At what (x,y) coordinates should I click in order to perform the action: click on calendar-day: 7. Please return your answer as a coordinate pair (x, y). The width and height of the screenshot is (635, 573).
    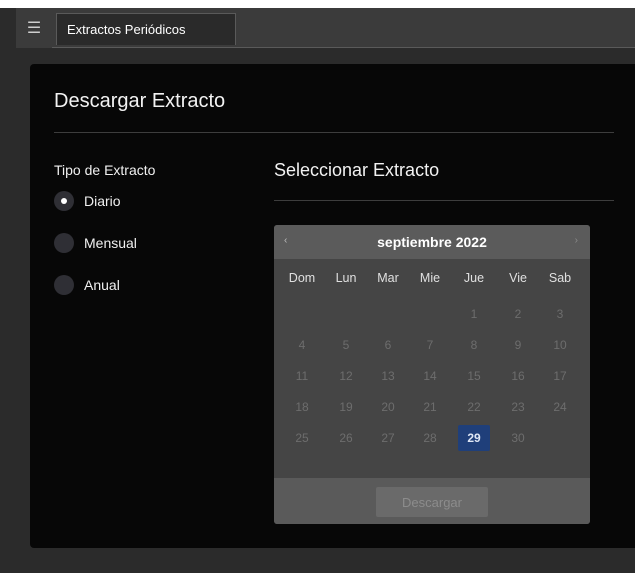
    Looking at the image, I should click on (430, 345).